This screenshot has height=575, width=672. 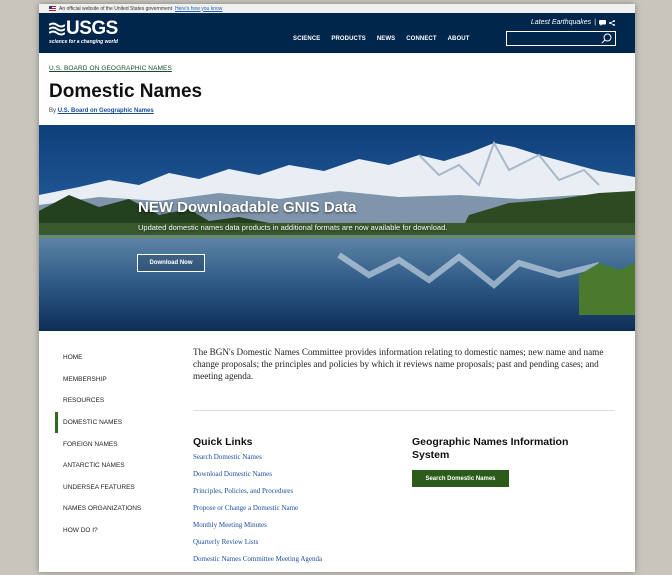 I want to click on sidebar-item-domestic-names: DOMESTIC NAMES, so click(x=111, y=422).